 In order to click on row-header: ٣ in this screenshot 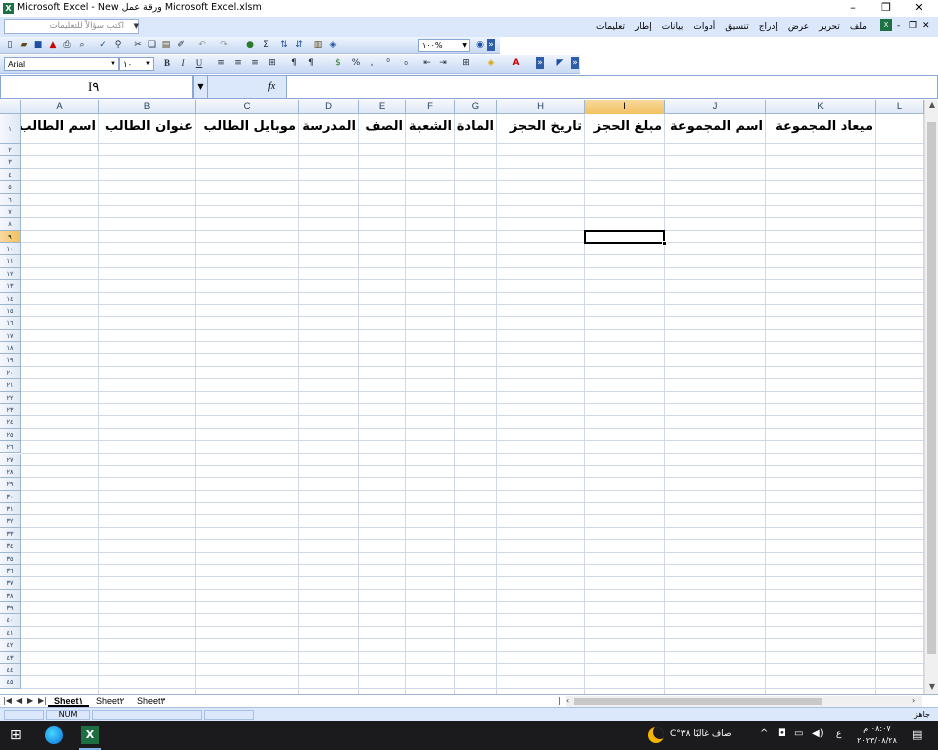, I will do `click(10, 162)`.